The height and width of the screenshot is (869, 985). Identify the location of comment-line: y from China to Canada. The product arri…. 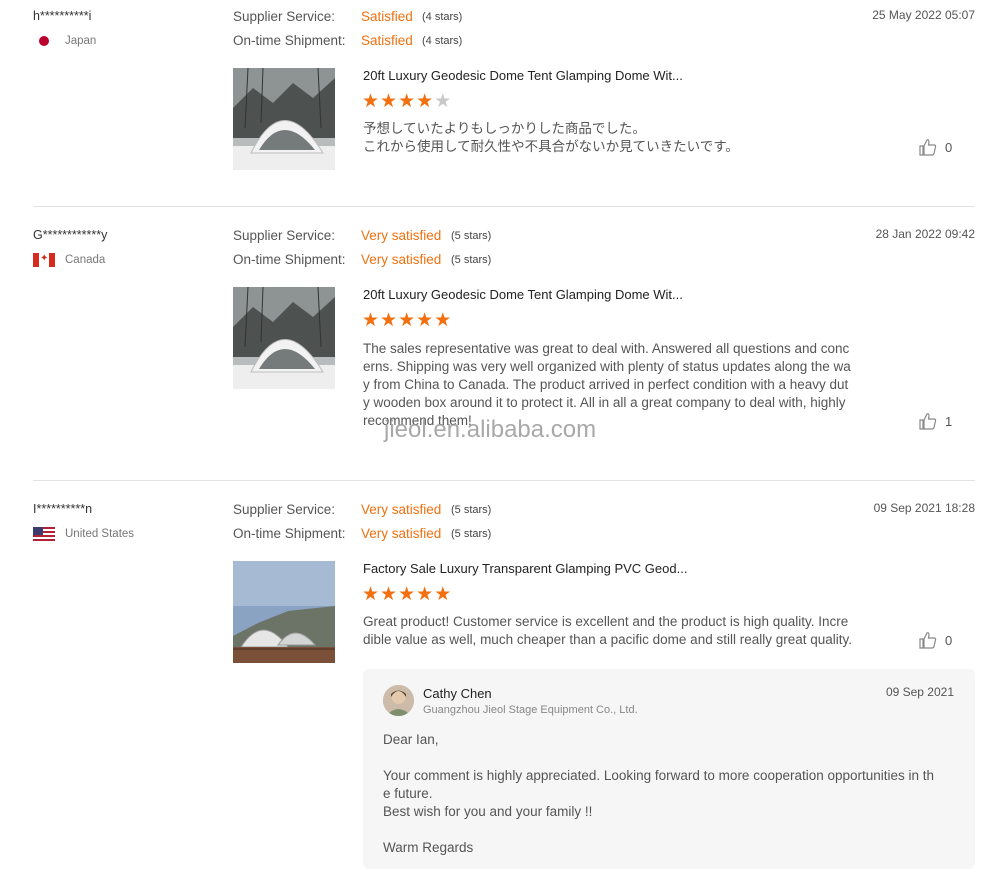
(606, 384).